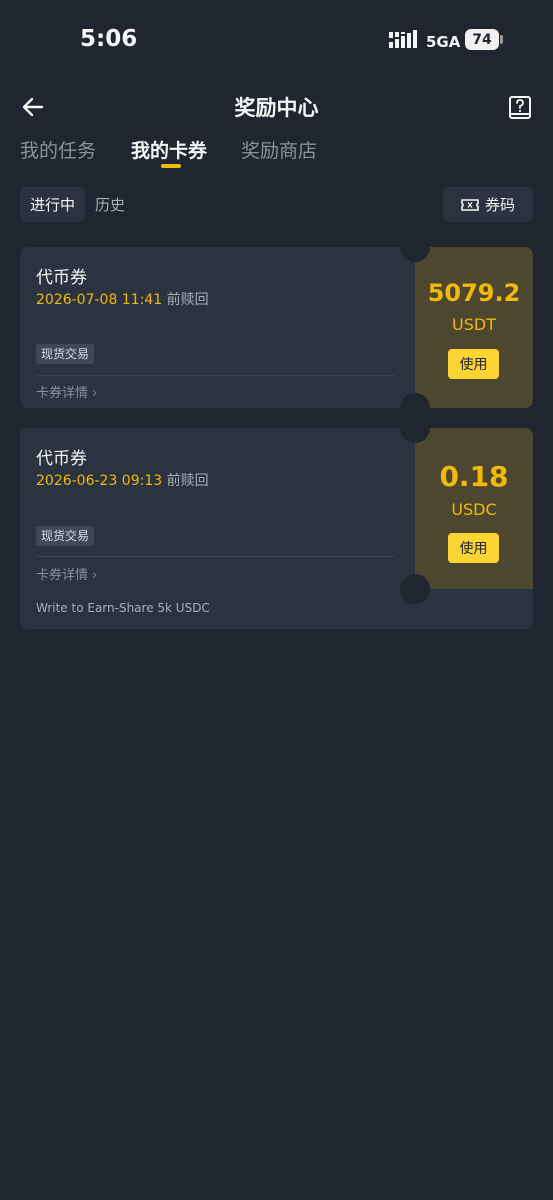 The image size is (553, 1200). Describe the element at coordinates (171, 166) in the screenshot. I see `tab-indicator` at that location.